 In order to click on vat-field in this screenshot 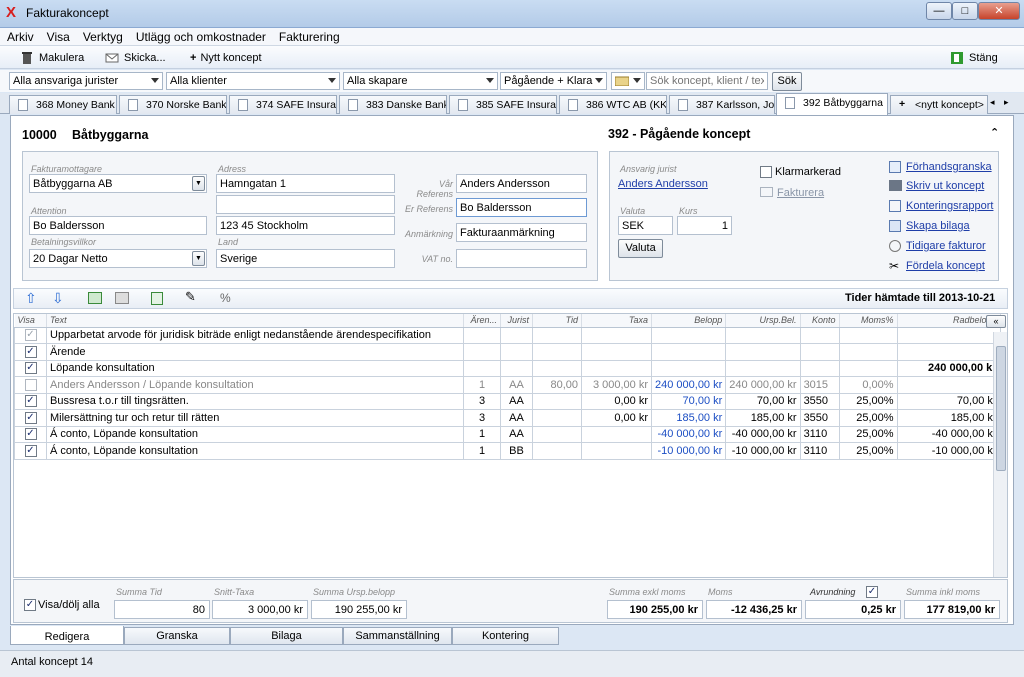, I will do `click(521, 258)`.